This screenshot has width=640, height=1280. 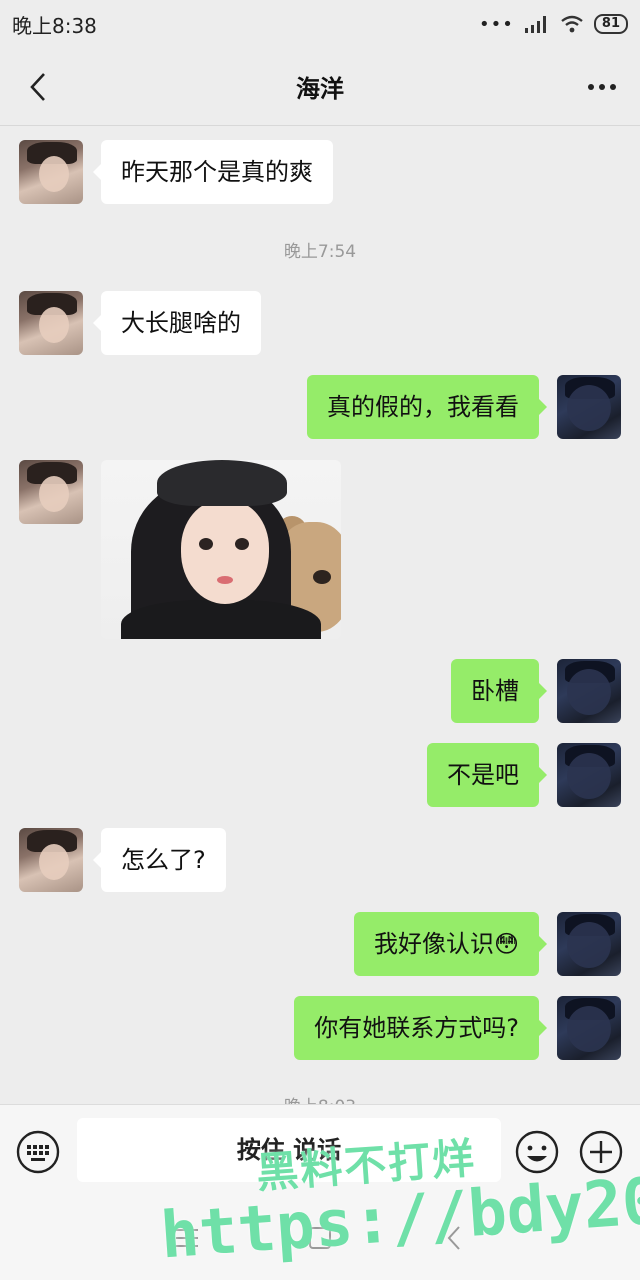 I want to click on message-bubble: 卧槽, so click(x=499, y=691).